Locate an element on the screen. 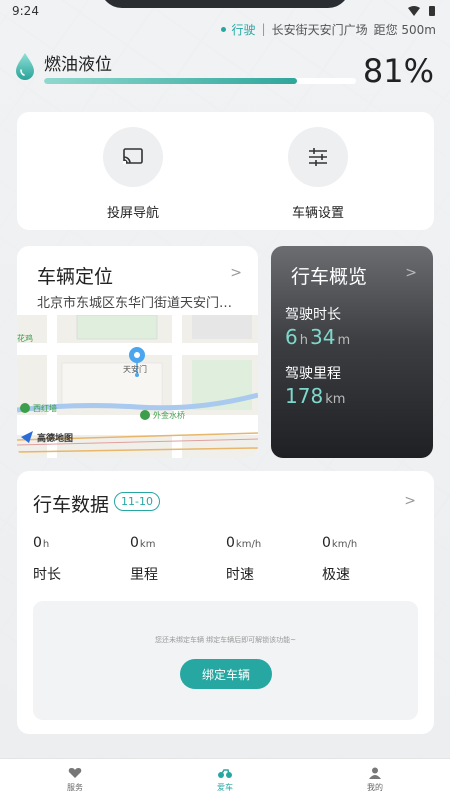 This screenshot has width=450, height=800. vehicle-settings-label: 车辆设置 is located at coordinates (317, 213).